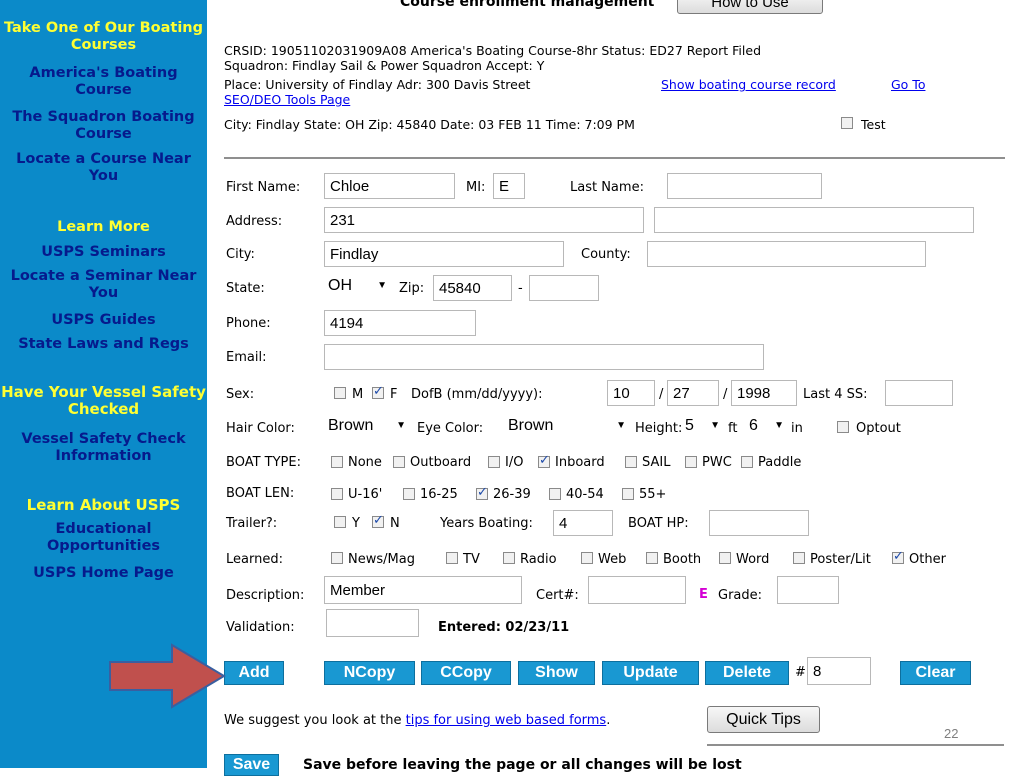 This screenshot has height=776, width=1024. I want to click on sidebar-link-vessel-info: Vessel Safety Check Information, so click(103, 448).